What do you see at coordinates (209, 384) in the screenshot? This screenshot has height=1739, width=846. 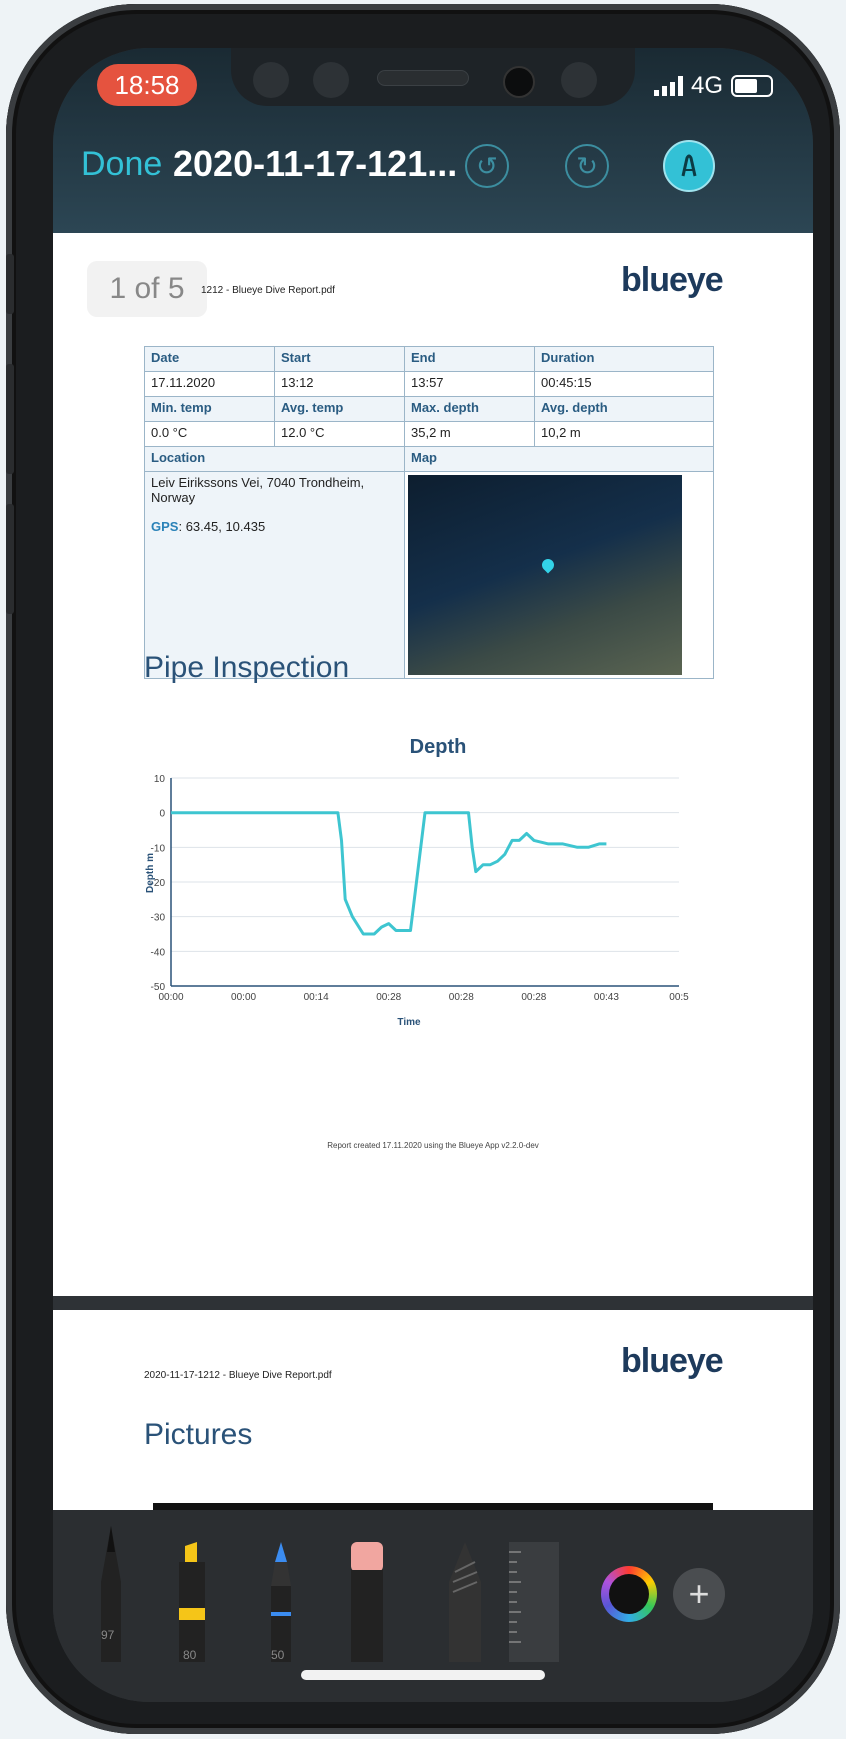 I see `value-date: 17.11.2020` at bounding box center [209, 384].